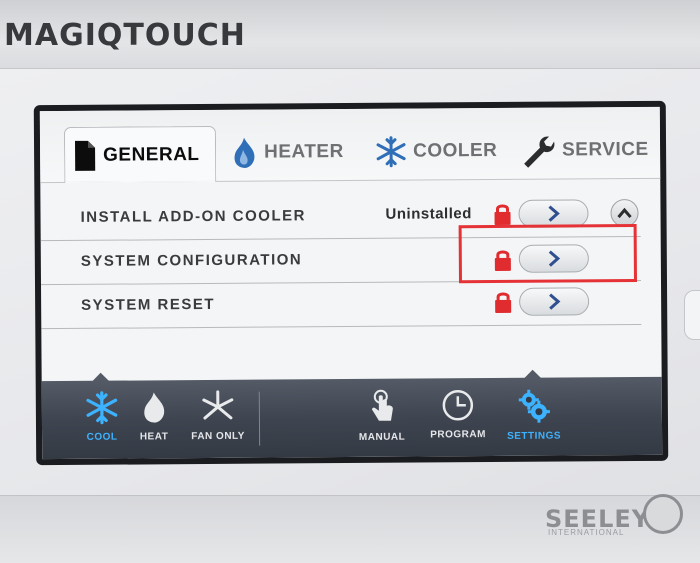  What do you see at coordinates (692, 315) in the screenshot?
I see `side-button` at bounding box center [692, 315].